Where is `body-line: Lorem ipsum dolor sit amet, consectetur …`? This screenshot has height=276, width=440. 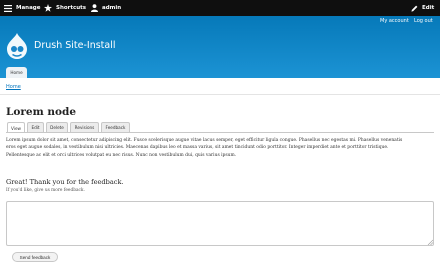
body-line: Lorem ipsum dolor sit amet, consectetur … is located at coordinates (204, 140).